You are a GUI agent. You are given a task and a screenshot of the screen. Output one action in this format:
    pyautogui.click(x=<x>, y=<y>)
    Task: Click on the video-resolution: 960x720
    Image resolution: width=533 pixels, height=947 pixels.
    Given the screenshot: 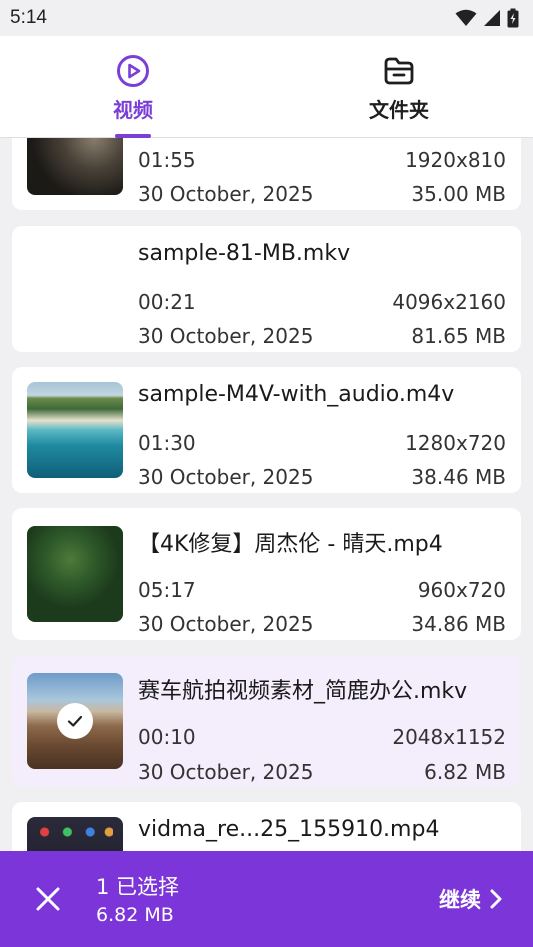 What is the action you would take?
    pyautogui.click(x=461, y=590)
    